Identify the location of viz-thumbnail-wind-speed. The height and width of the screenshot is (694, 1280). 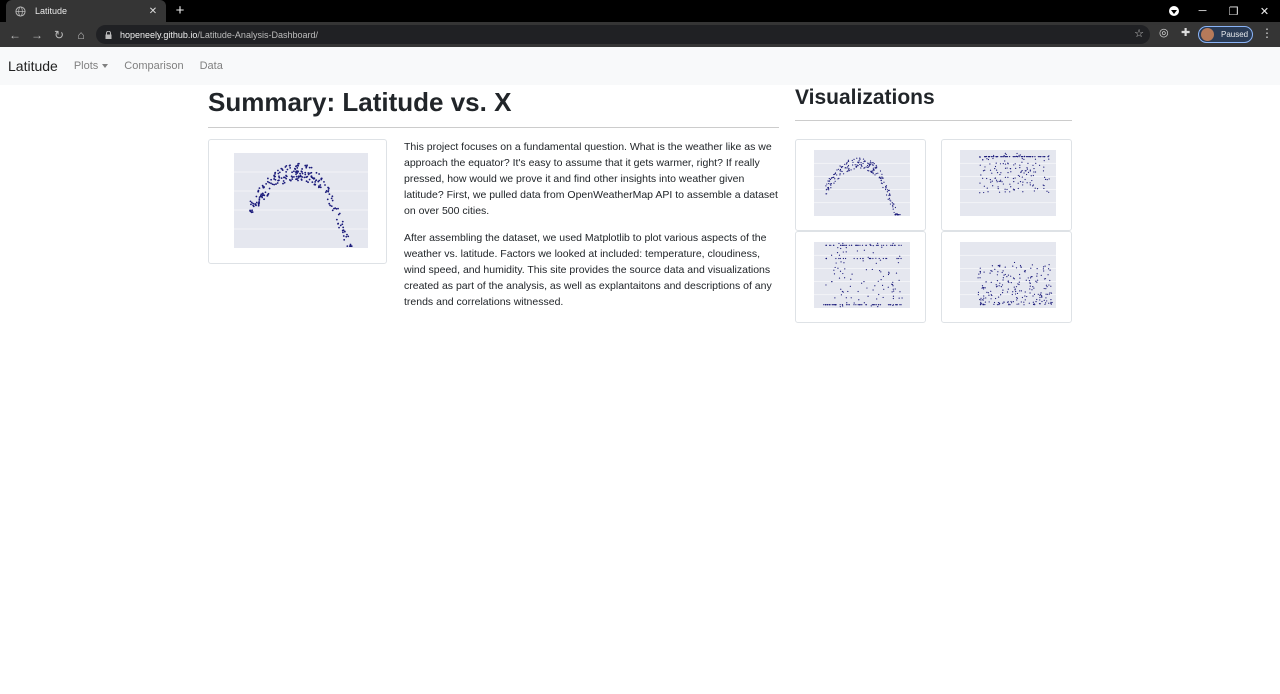
(1006, 277).